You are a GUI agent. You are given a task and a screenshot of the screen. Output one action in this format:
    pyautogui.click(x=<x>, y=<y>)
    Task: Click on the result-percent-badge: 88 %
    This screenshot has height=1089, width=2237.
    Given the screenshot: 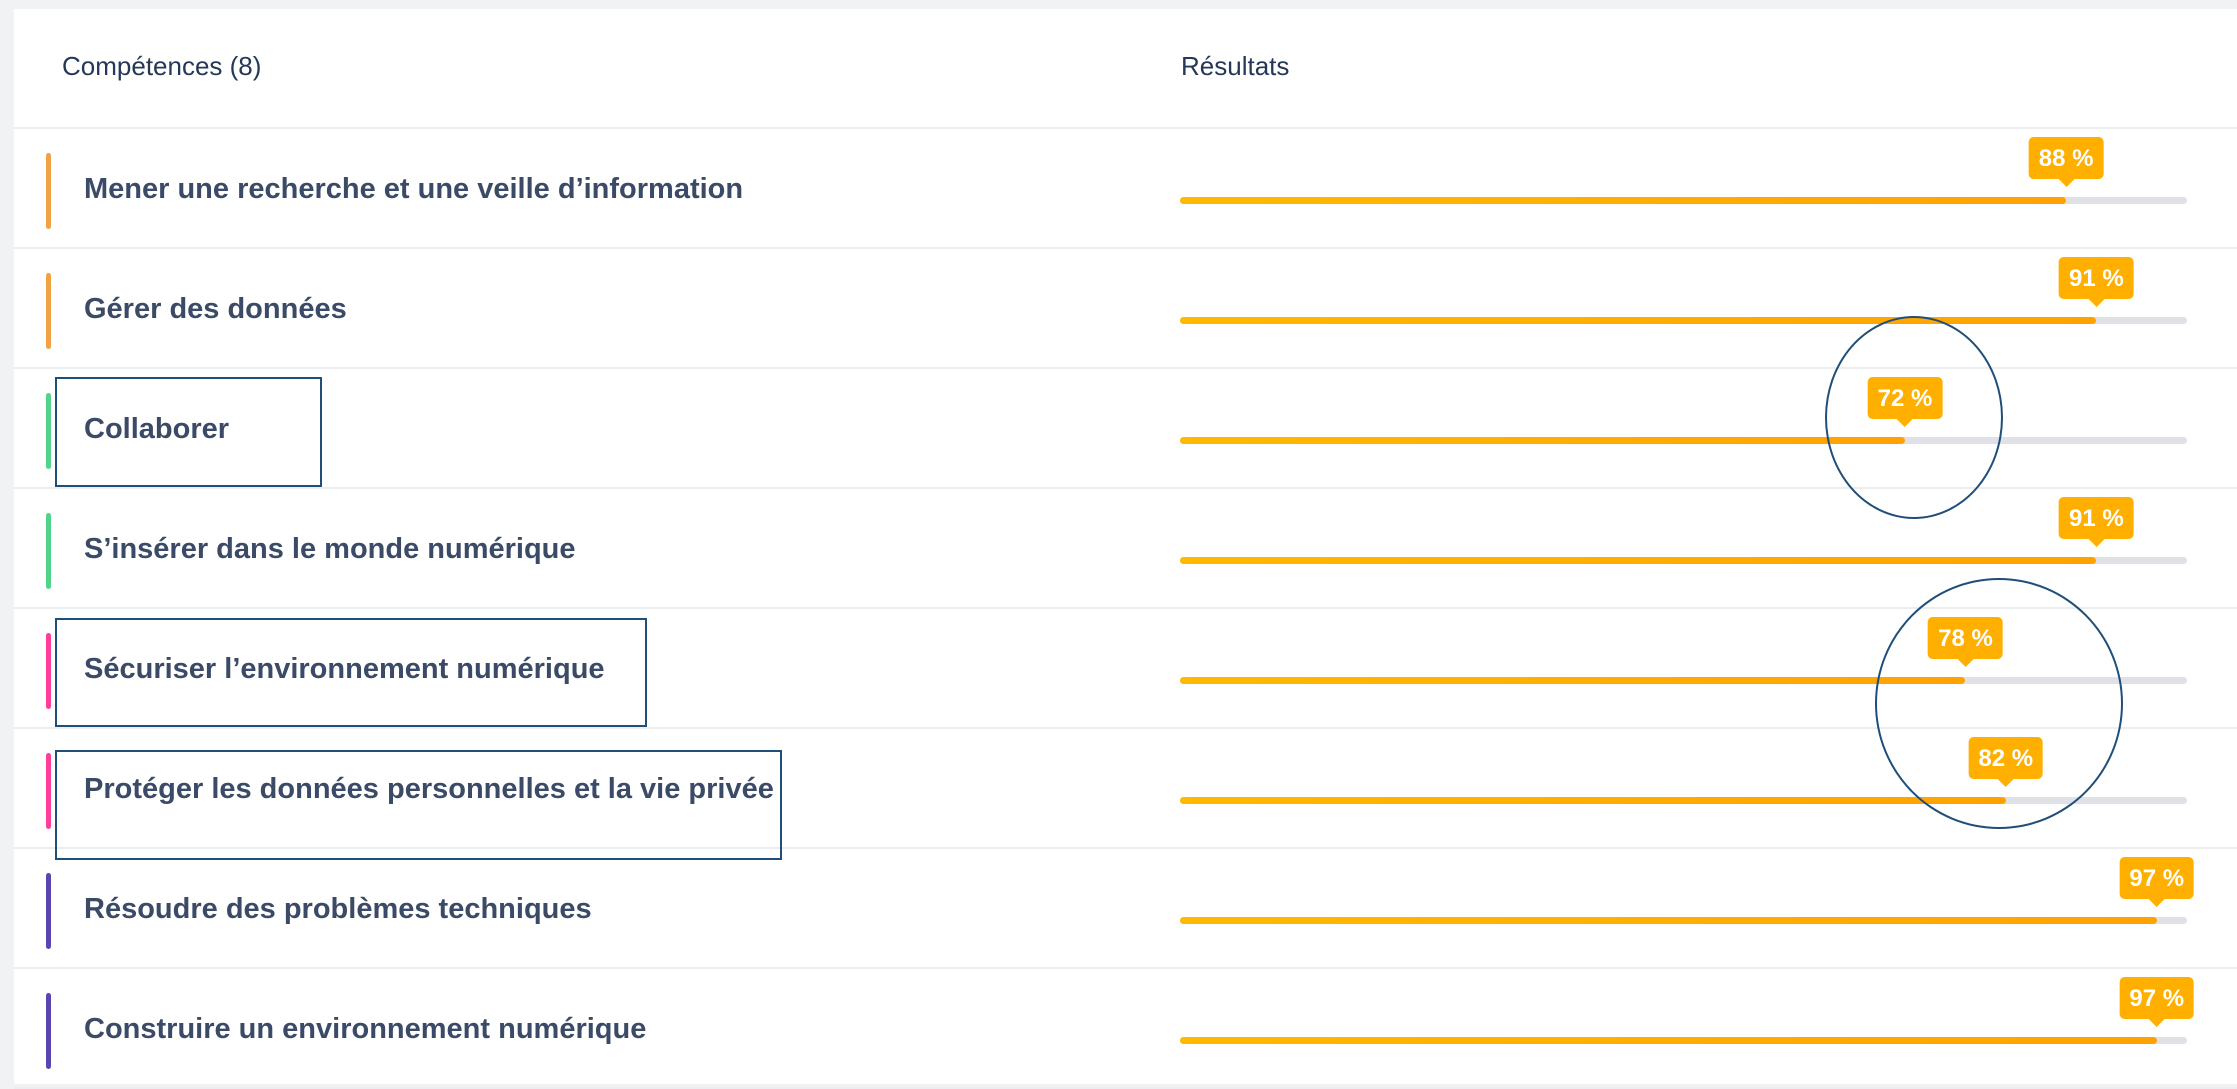 What is the action you would take?
    pyautogui.click(x=2066, y=162)
    